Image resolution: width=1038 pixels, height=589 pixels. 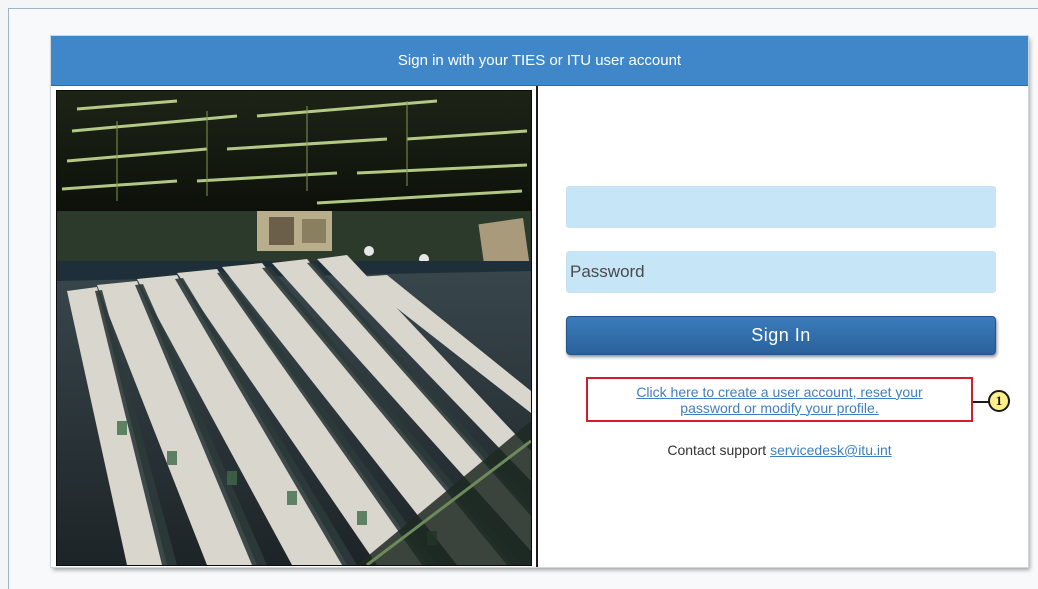 I want to click on callout-number: 1, so click(x=999, y=400).